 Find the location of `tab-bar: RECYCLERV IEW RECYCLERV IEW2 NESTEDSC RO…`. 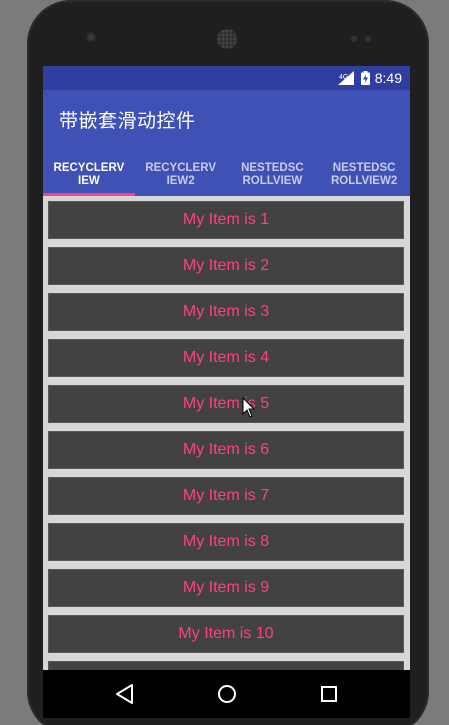

tab-bar: RECYCLERV IEW RECYCLERV IEW2 NESTEDSC RO… is located at coordinates (226, 175).